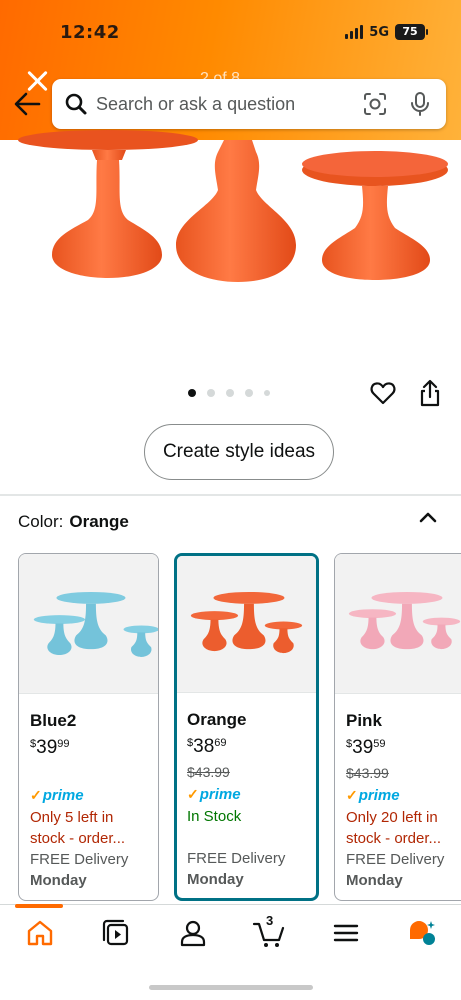  What do you see at coordinates (76, 104) in the screenshot?
I see `search-icon` at bounding box center [76, 104].